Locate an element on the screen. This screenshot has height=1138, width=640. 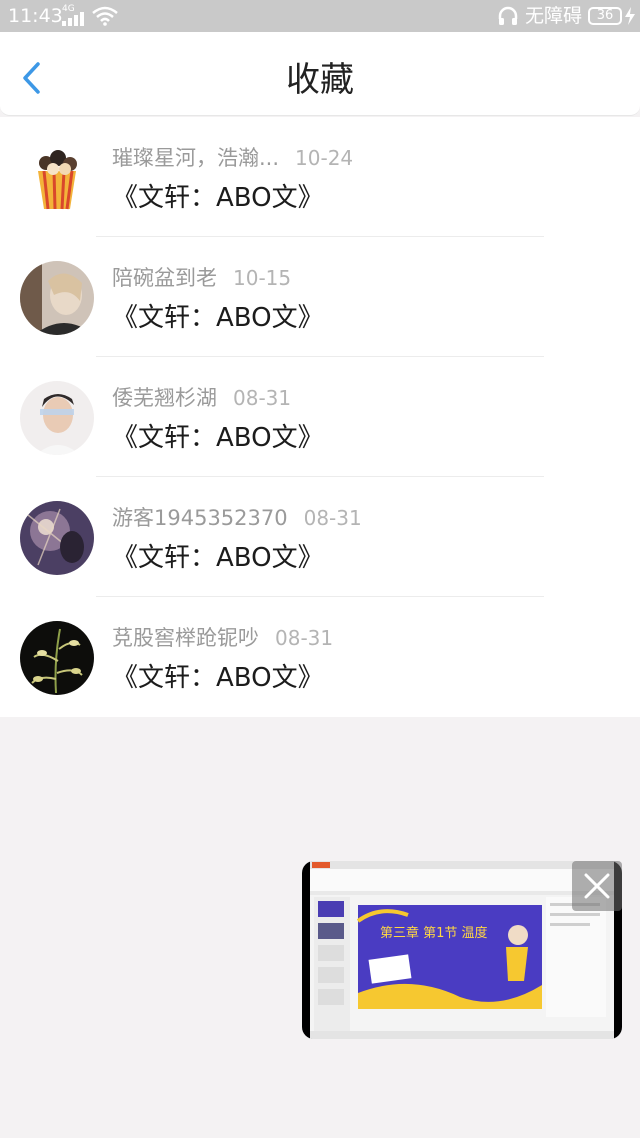
close-button is located at coordinates (597, 886).